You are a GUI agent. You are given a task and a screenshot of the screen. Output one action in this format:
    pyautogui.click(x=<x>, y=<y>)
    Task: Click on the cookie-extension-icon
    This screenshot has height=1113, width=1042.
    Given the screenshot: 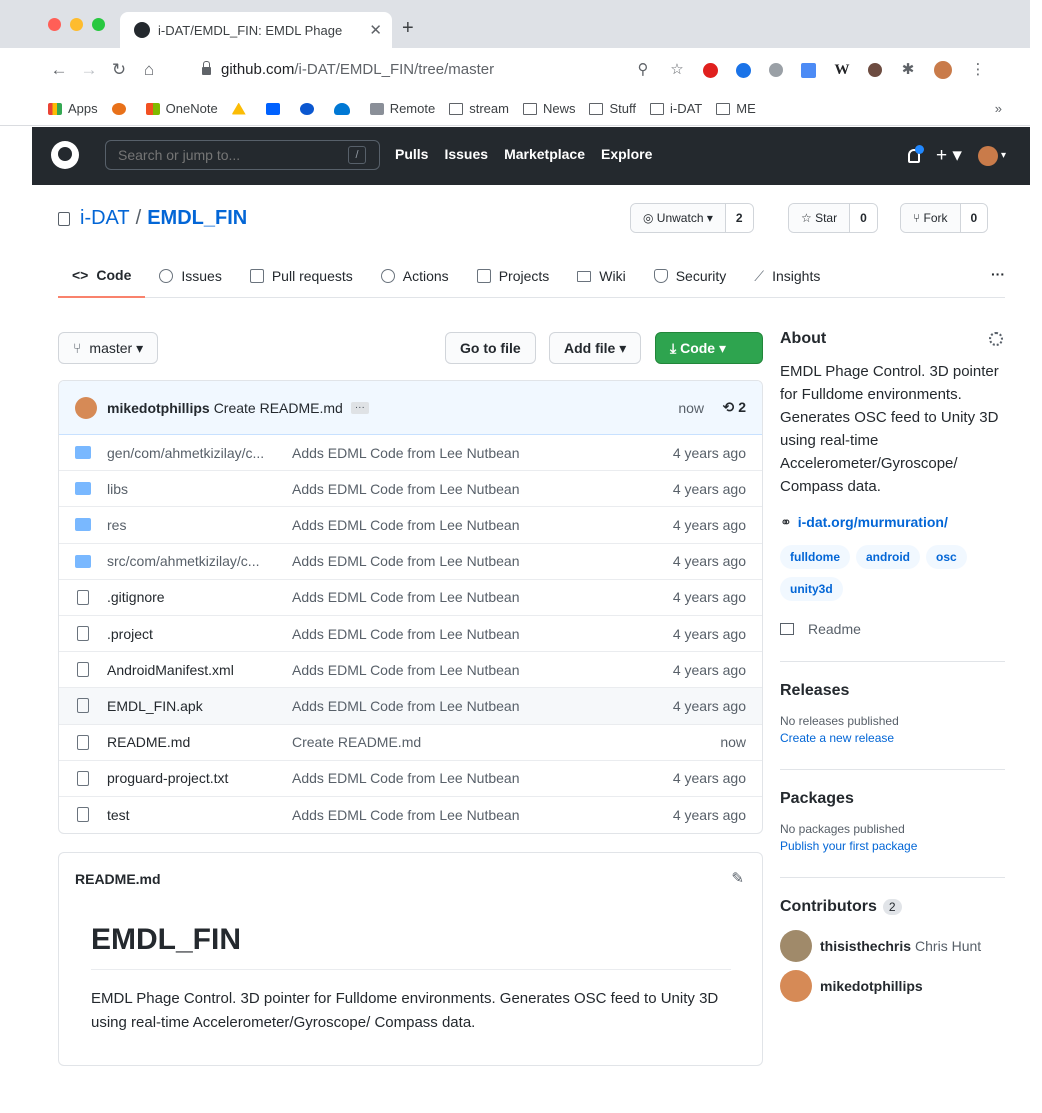 What is the action you would take?
    pyautogui.click(x=875, y=70)
    